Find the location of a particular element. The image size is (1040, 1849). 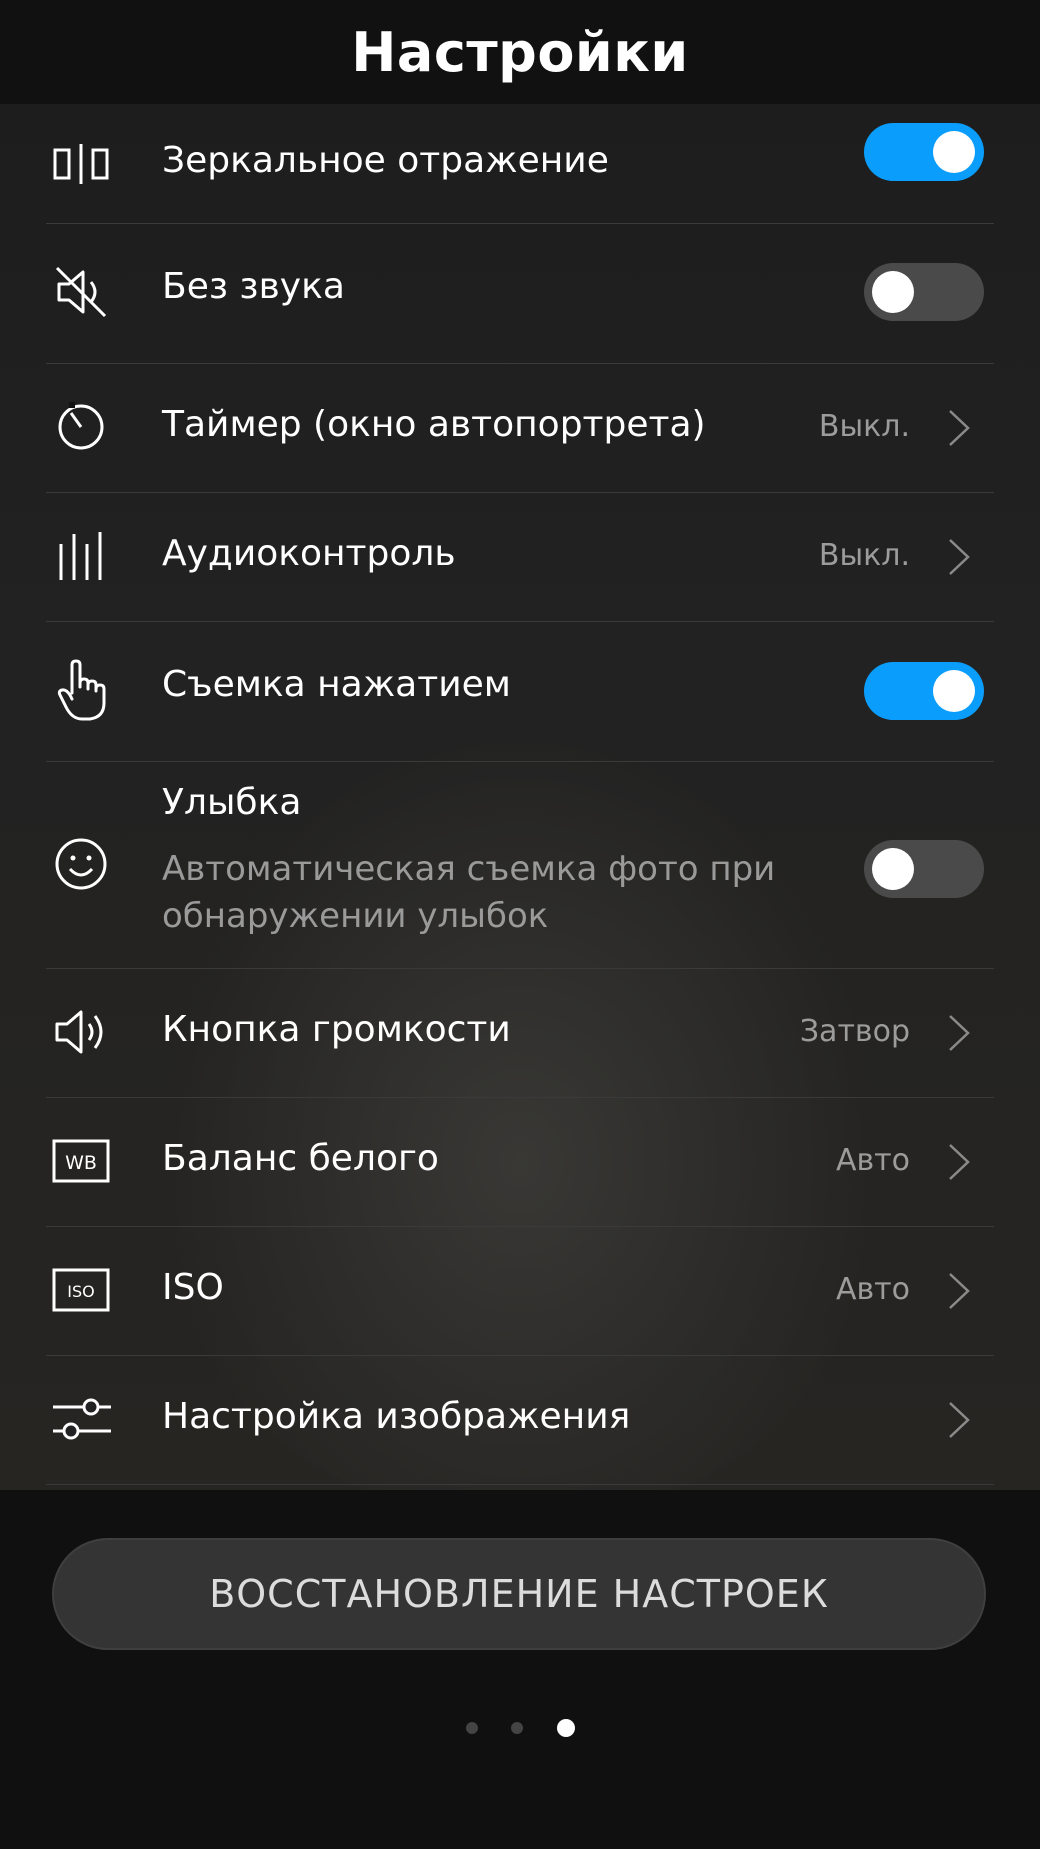

page-dot-3-active is located at coordinates (566, 1728).